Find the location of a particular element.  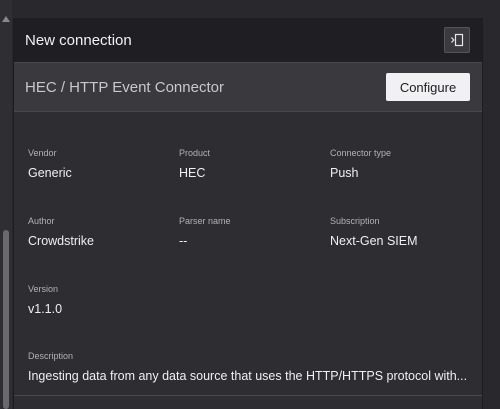

connector-type-field: Connector type Push is located at coordinates (360, 164).